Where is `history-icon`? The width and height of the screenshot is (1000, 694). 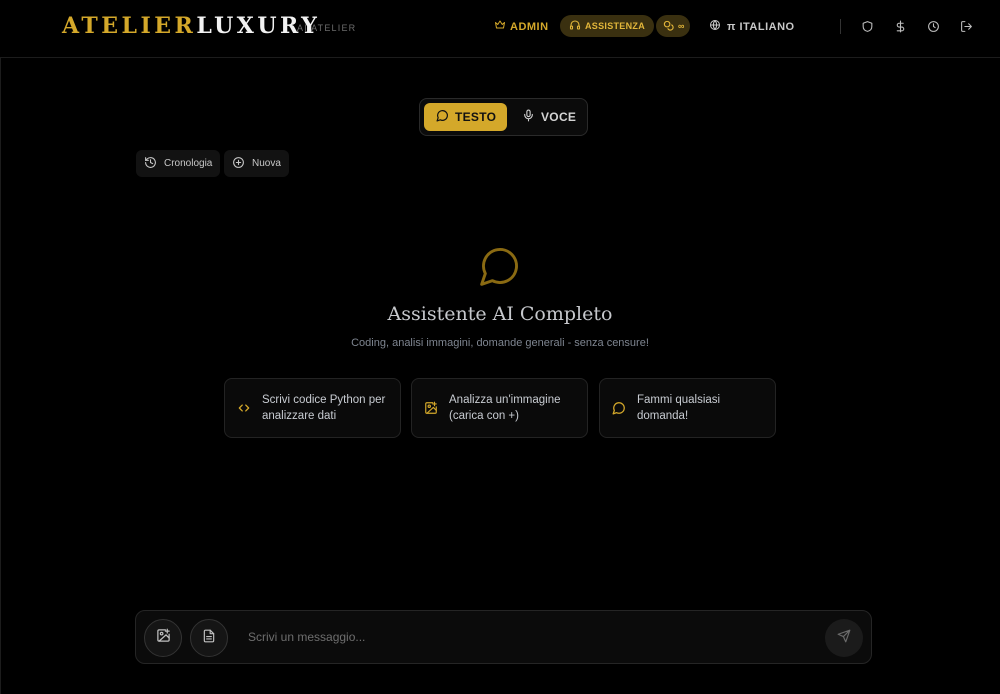
history-icon is located at coordinates (150, 164).